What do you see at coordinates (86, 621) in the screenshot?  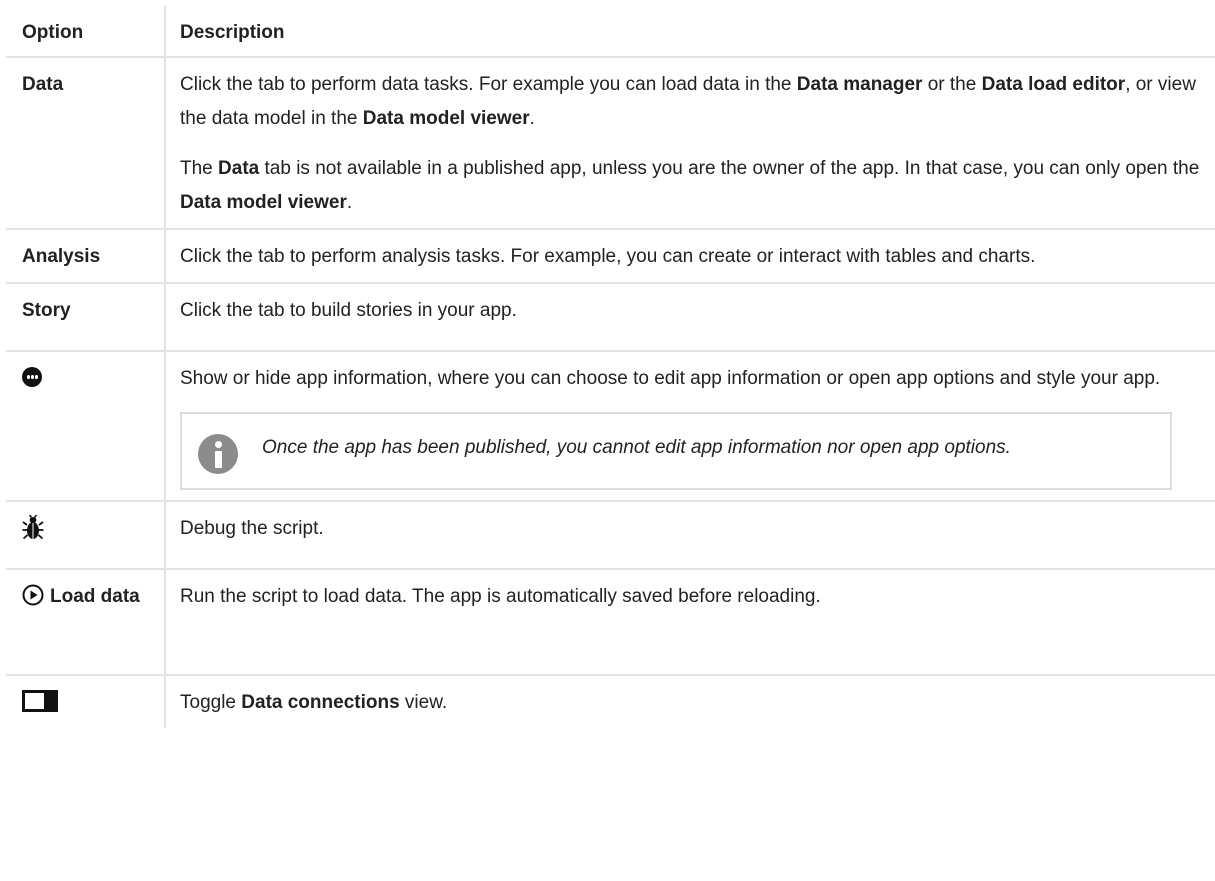 I see `option-load-data: Load data` at bounding box center [86, 621].